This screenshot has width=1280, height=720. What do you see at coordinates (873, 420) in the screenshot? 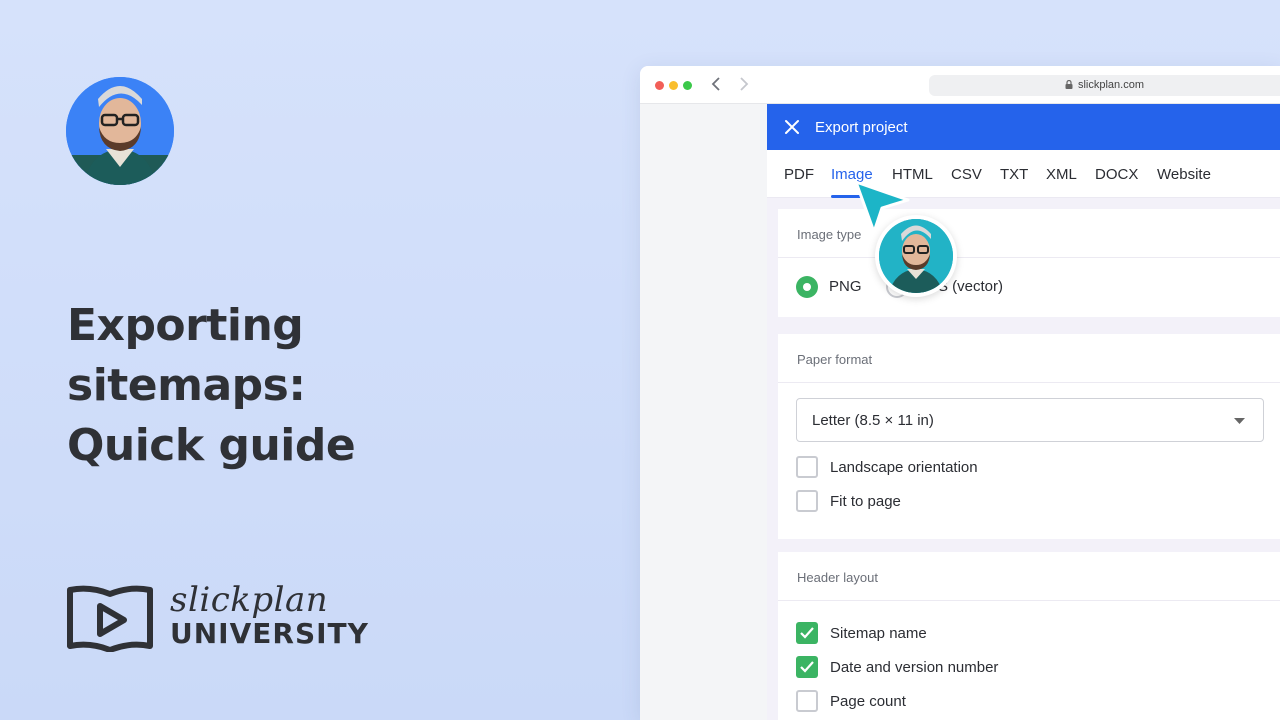
I see `select-value: Letter (8.5 × 11 in)` at bounding box center [873, 420].